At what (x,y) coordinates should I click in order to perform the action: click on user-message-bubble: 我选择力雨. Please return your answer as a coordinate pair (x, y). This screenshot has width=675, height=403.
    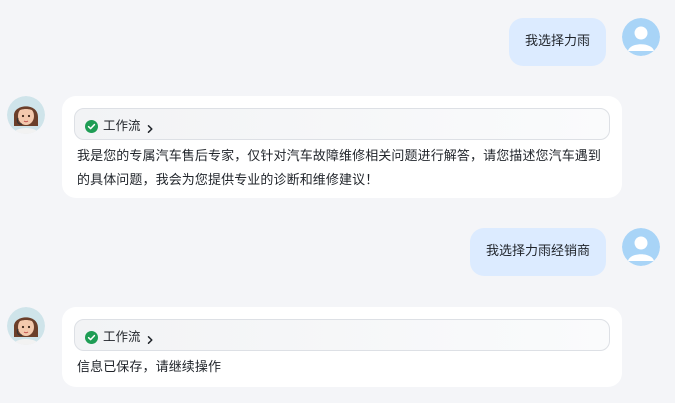
    Looking at the image, I should click on (557, 42).